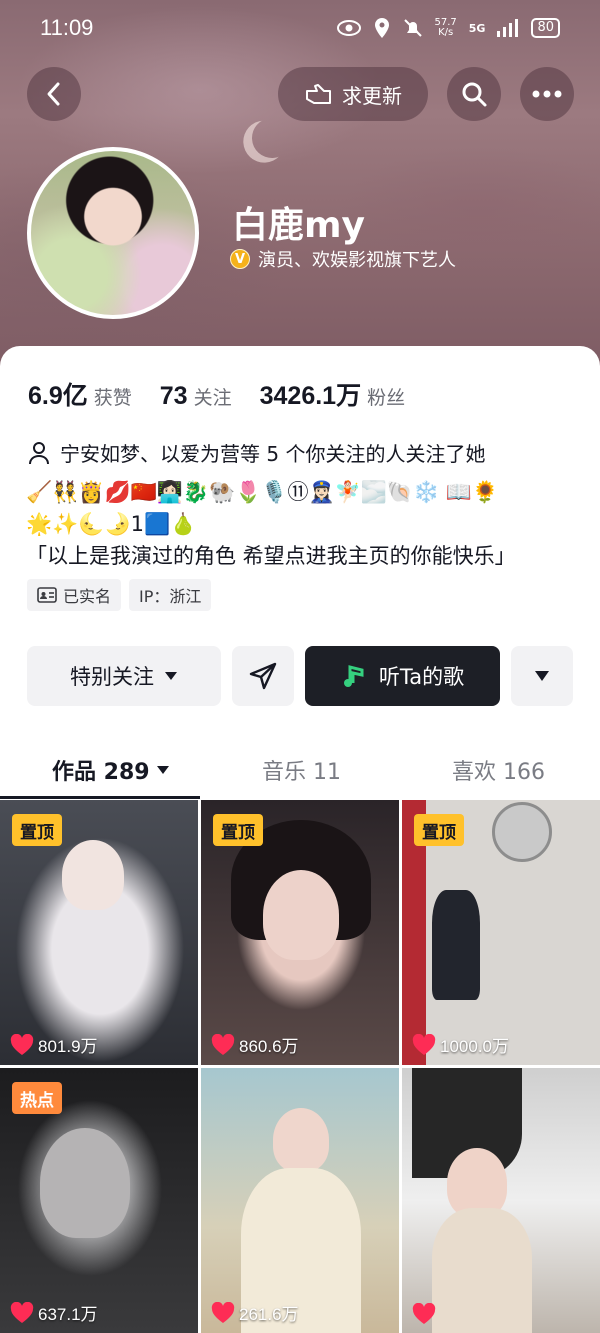  I want to click on mutual-friends: 宁安如梦、以爱为营等 5 个你关注的人关注了她, so click(256, 452).